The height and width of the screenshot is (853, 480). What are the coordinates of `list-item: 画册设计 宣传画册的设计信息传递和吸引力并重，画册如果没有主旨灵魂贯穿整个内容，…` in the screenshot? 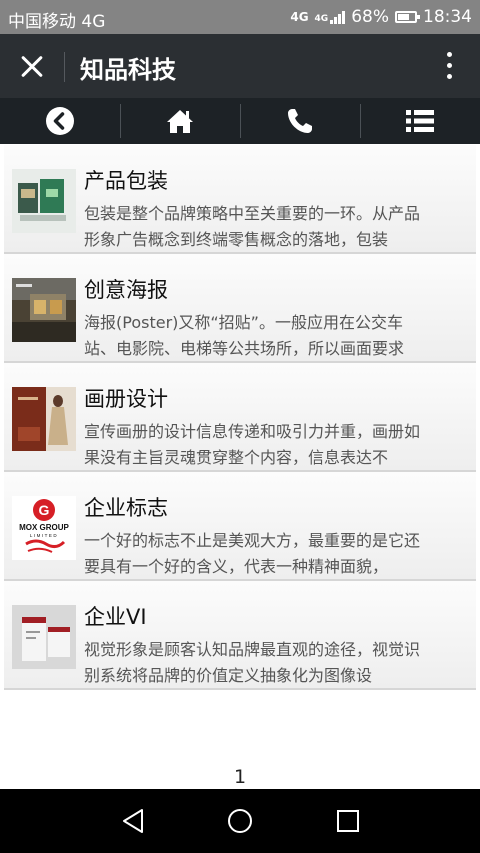 It's located at (240, 417).